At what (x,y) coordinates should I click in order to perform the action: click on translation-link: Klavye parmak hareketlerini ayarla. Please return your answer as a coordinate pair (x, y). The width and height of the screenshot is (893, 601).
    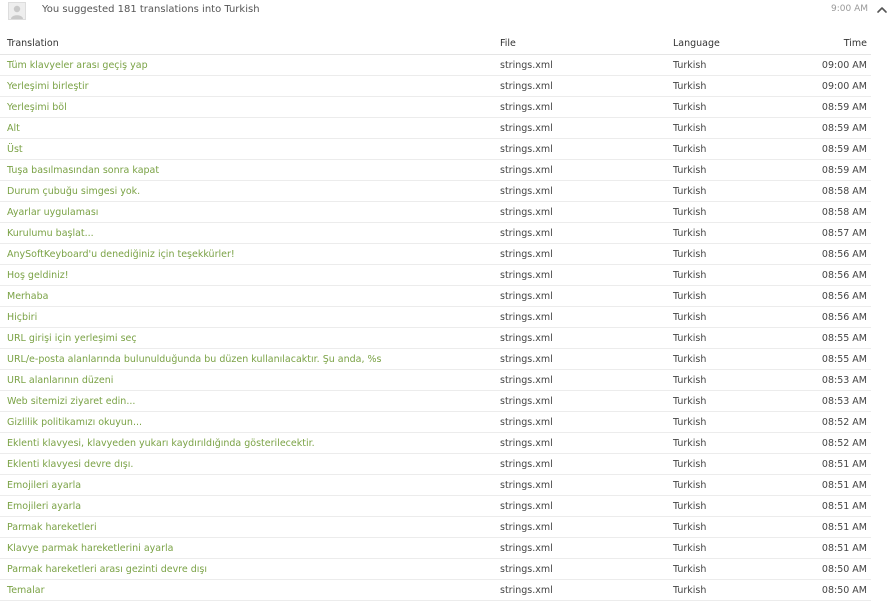
    Looking at the image, I should click on (90, 548).